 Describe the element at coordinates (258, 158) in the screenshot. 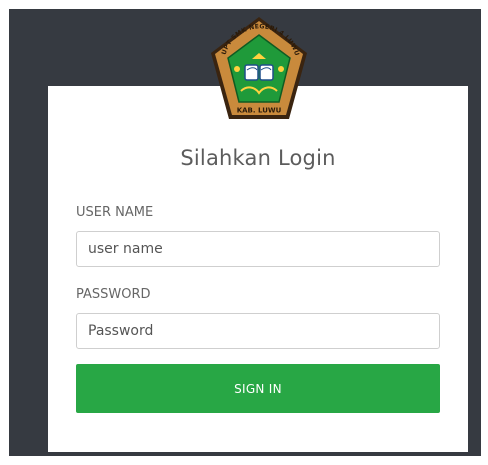

I see `login-title: Silahkan Login` at that location.